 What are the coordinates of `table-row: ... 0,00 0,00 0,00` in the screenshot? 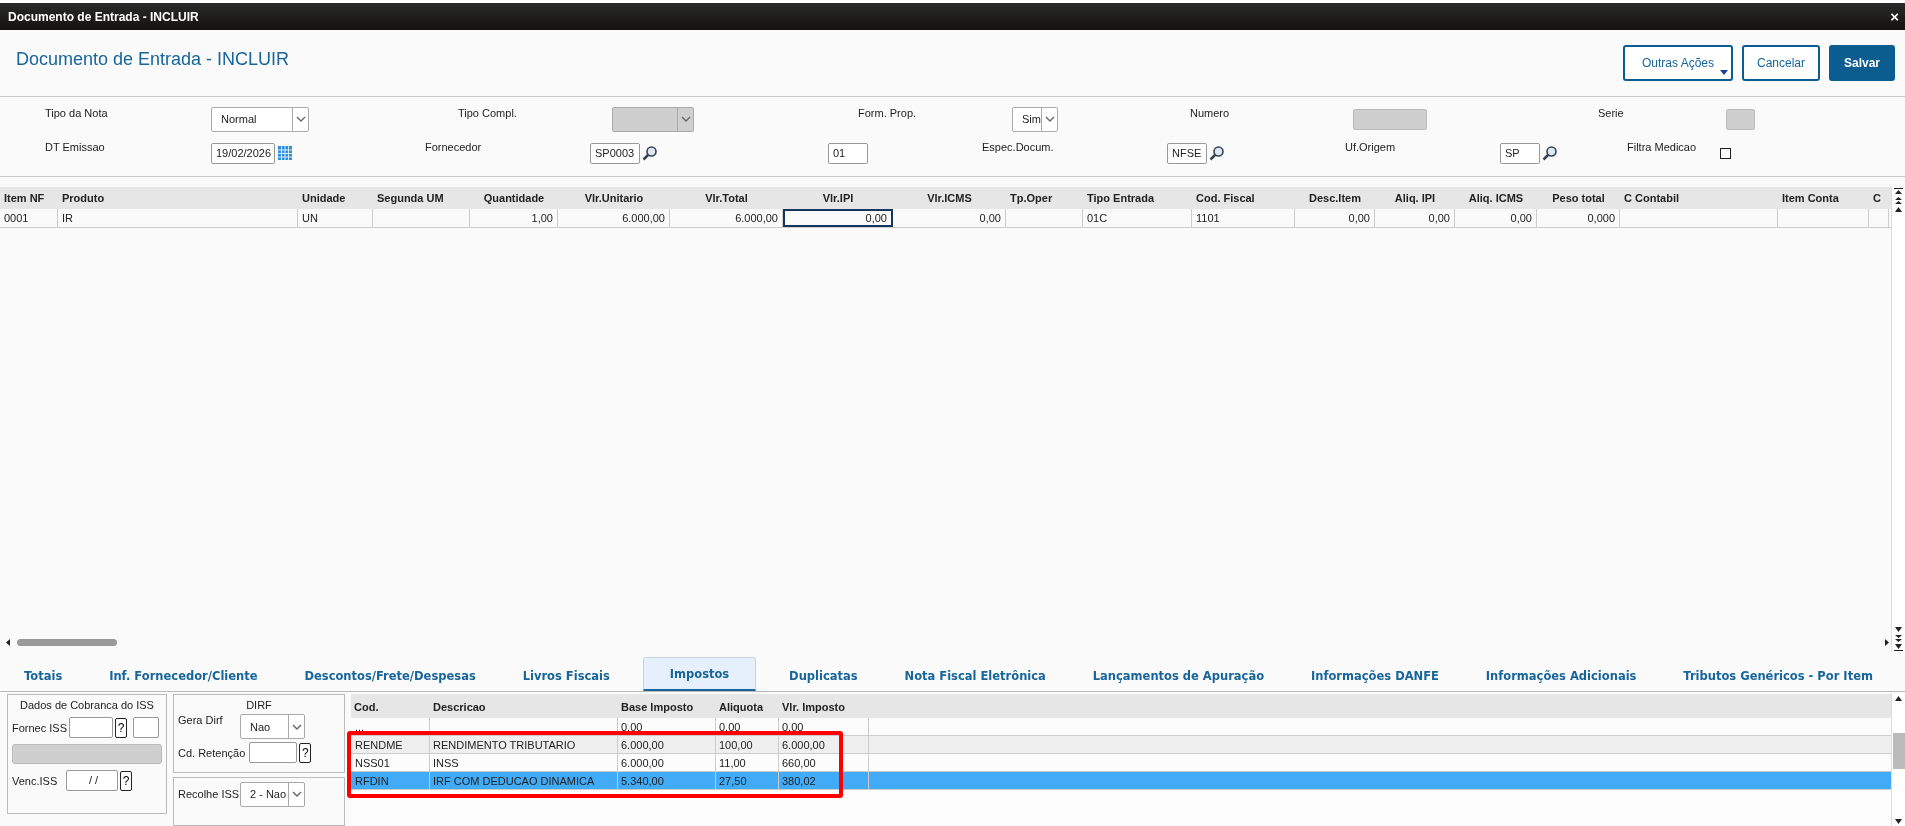 It's located at (1121, 727).